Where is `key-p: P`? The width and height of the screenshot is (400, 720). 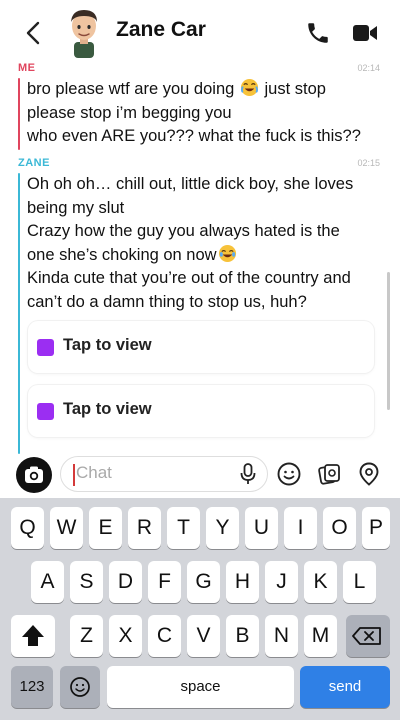
key-p: P is located at coordinates (376, 528).